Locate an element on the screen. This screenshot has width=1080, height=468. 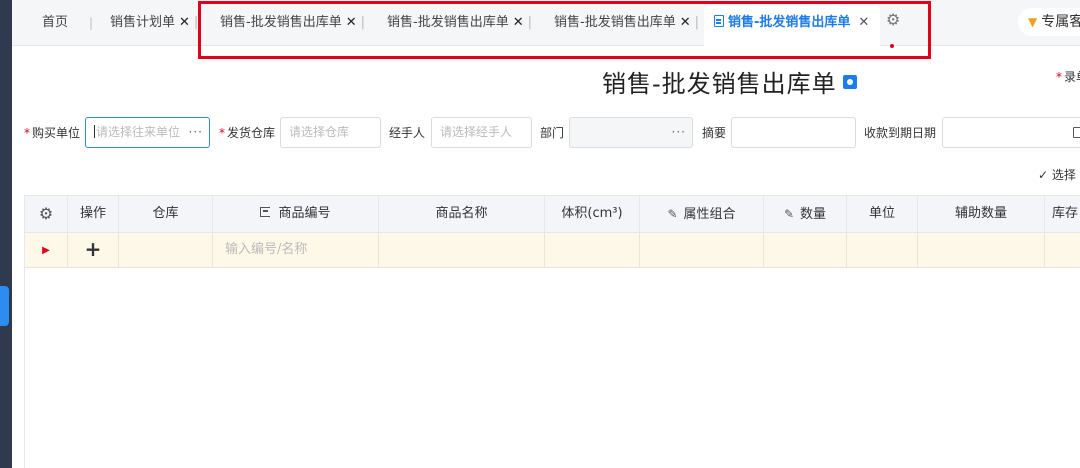
handler-placeholder: 请选择经手人 is located at coordinates (476, 132).